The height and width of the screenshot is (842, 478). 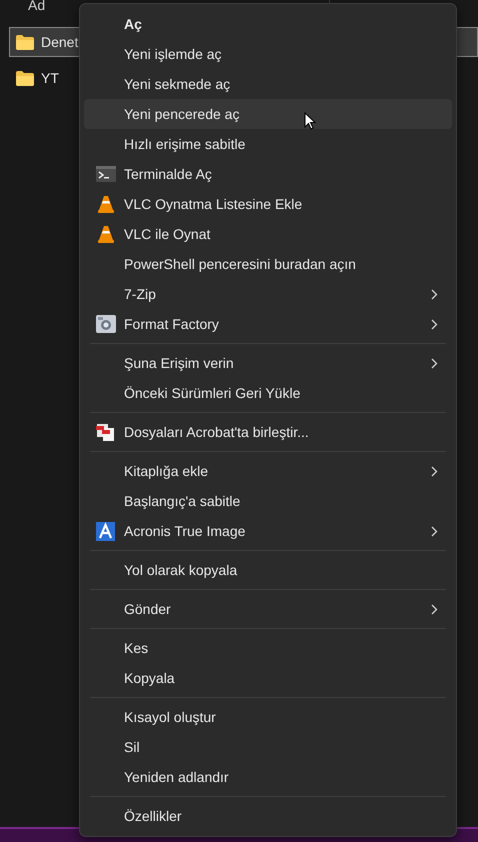 I want to click on file-name: Denet, so click(x=59, y=42).